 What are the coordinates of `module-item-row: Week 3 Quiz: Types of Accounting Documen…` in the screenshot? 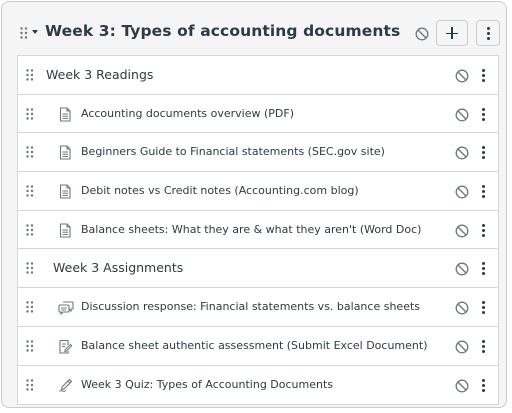 It's located at (258, 385).